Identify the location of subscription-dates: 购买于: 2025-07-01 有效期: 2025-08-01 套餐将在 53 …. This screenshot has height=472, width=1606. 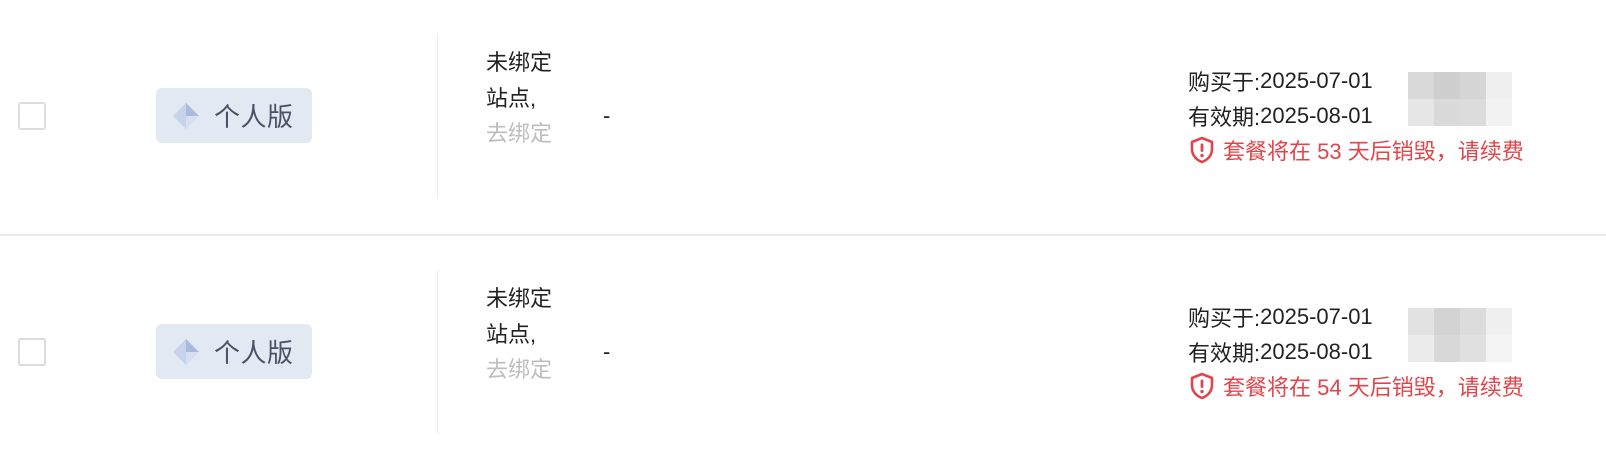
(1378, 113).